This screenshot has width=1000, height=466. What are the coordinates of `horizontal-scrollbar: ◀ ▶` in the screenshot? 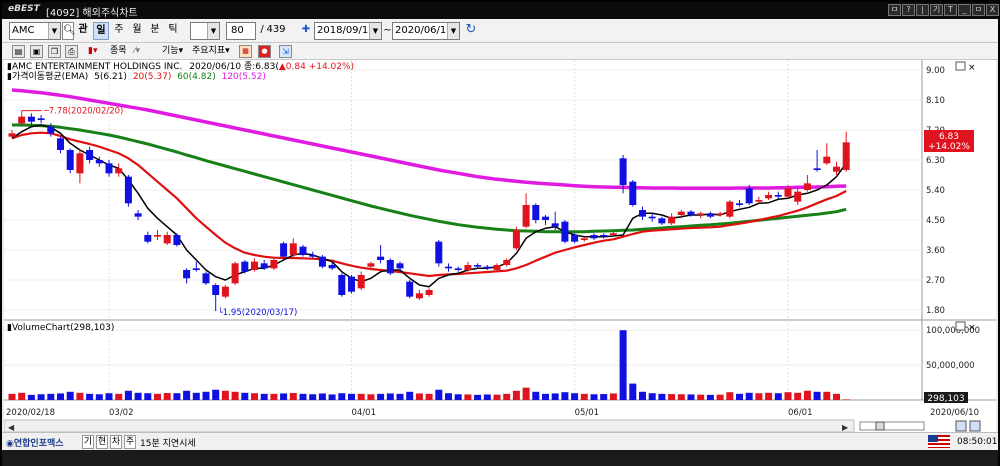 It's located at (492, 426).